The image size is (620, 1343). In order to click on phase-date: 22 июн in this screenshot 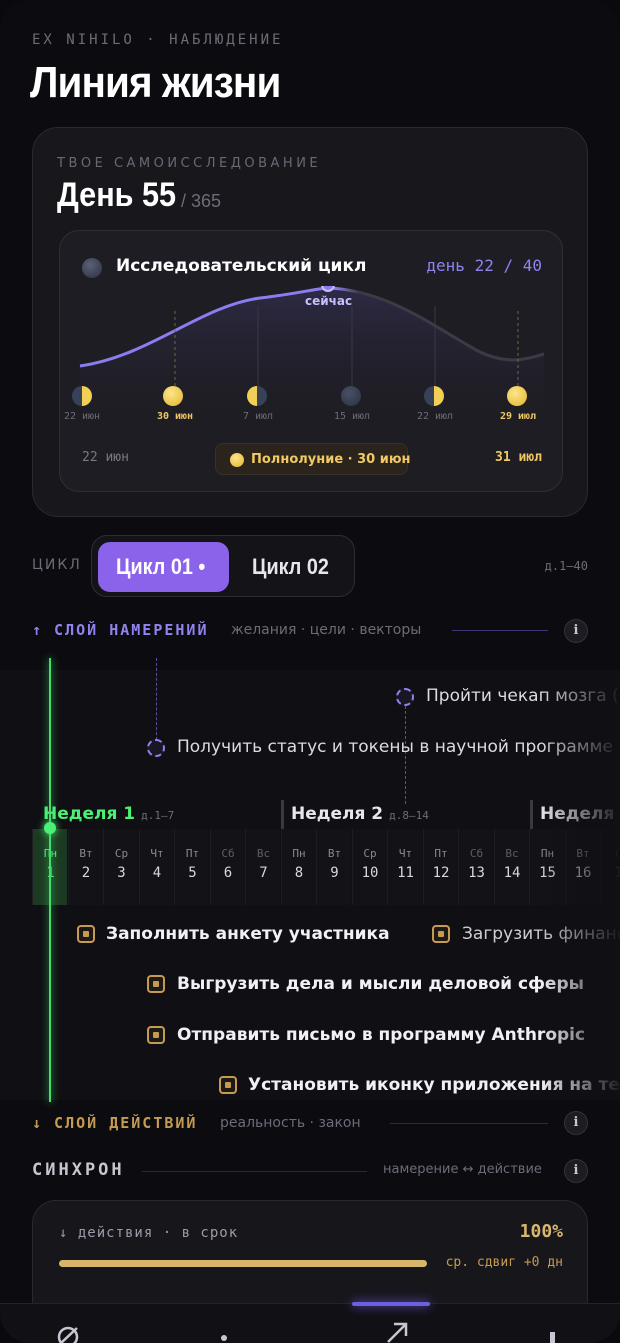, I will do `click(82, 416)`.